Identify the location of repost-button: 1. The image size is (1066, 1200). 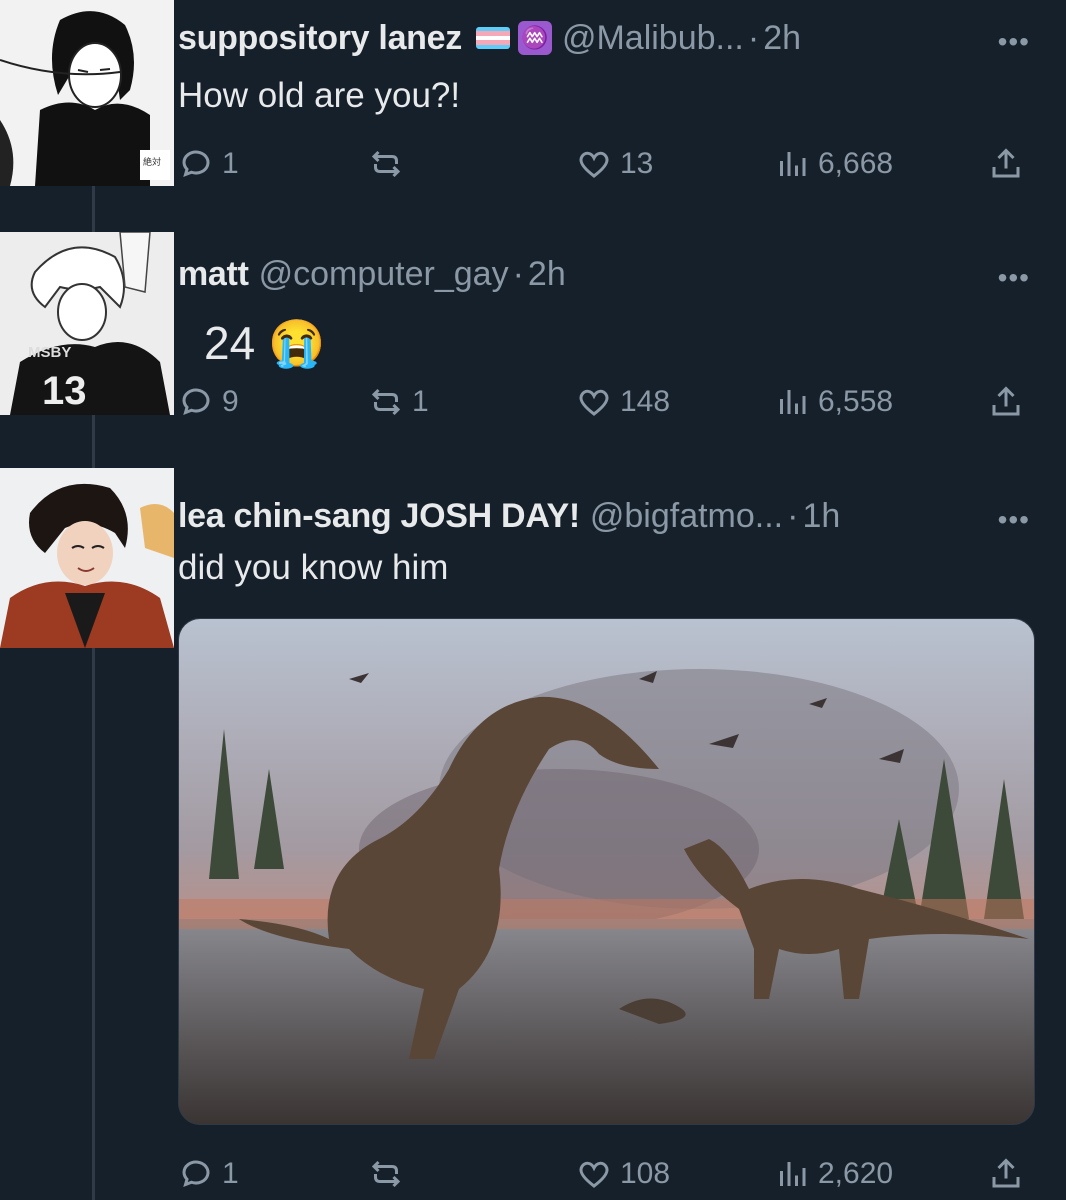
(398, 402).